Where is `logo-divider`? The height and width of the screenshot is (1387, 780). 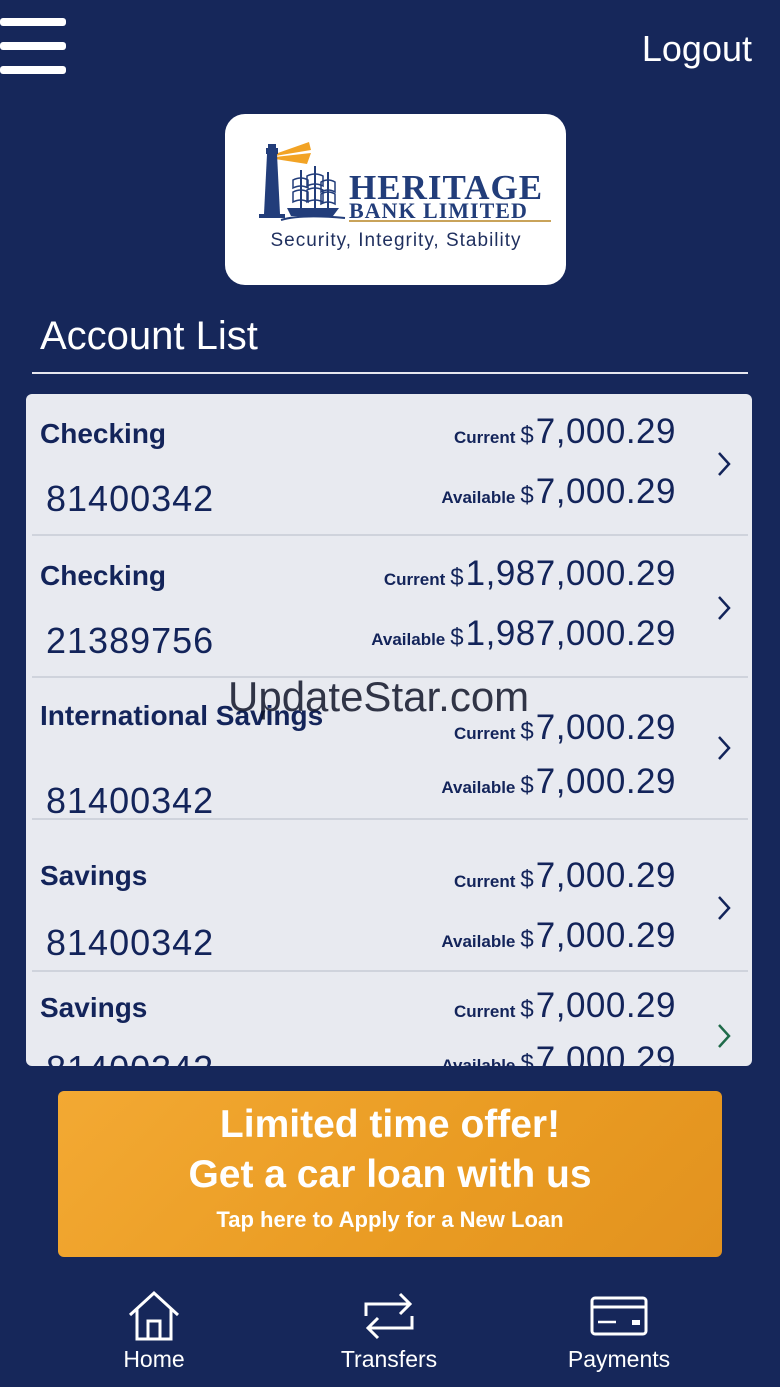
logo-divider is located at coordinates (450, 221).